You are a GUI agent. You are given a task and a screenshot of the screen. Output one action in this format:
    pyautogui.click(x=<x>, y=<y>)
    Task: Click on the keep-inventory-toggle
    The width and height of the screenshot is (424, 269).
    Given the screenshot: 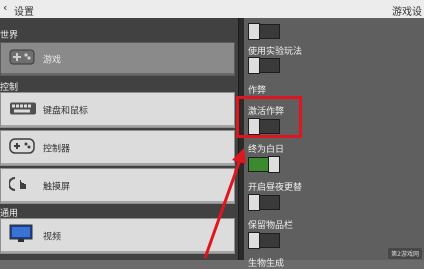 What is the action you would take?
    pyautogui.click(x=264, y=240)
    